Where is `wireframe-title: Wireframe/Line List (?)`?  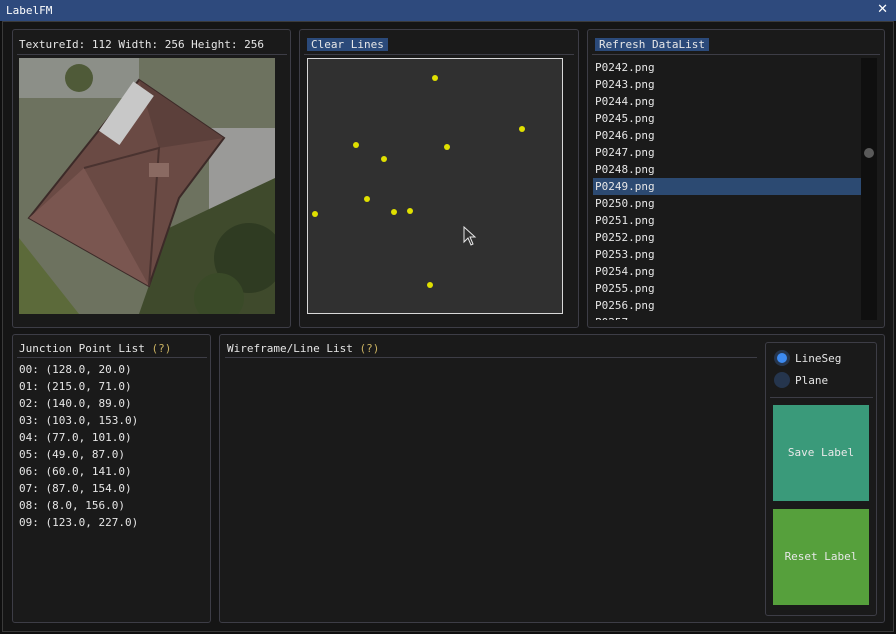
wireframe-title: Wireframe/Line List (?) is located at coordinates (303, 348).